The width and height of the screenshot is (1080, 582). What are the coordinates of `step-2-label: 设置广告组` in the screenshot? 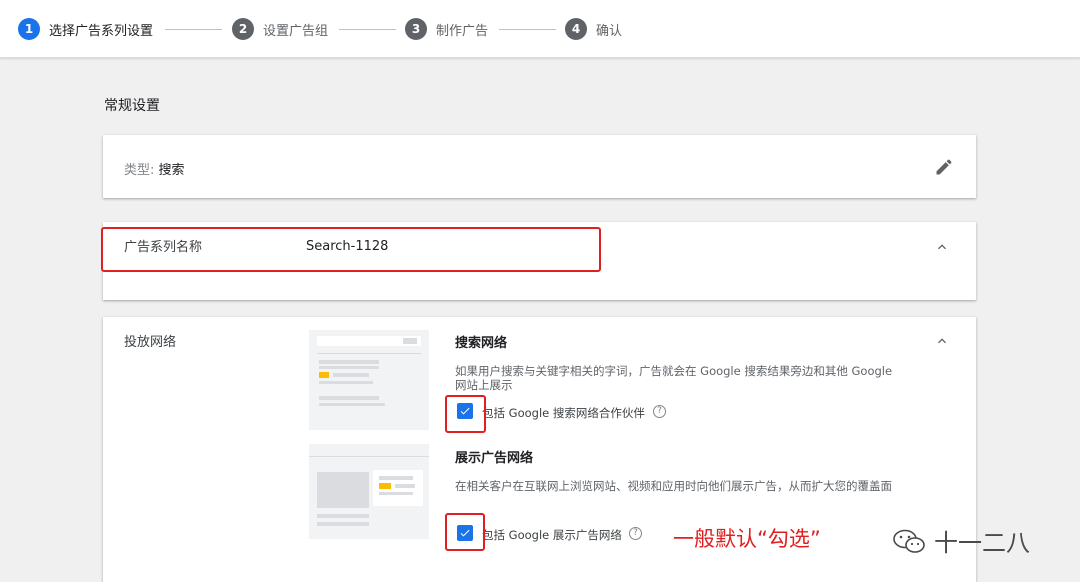 It's located at (296, 31).